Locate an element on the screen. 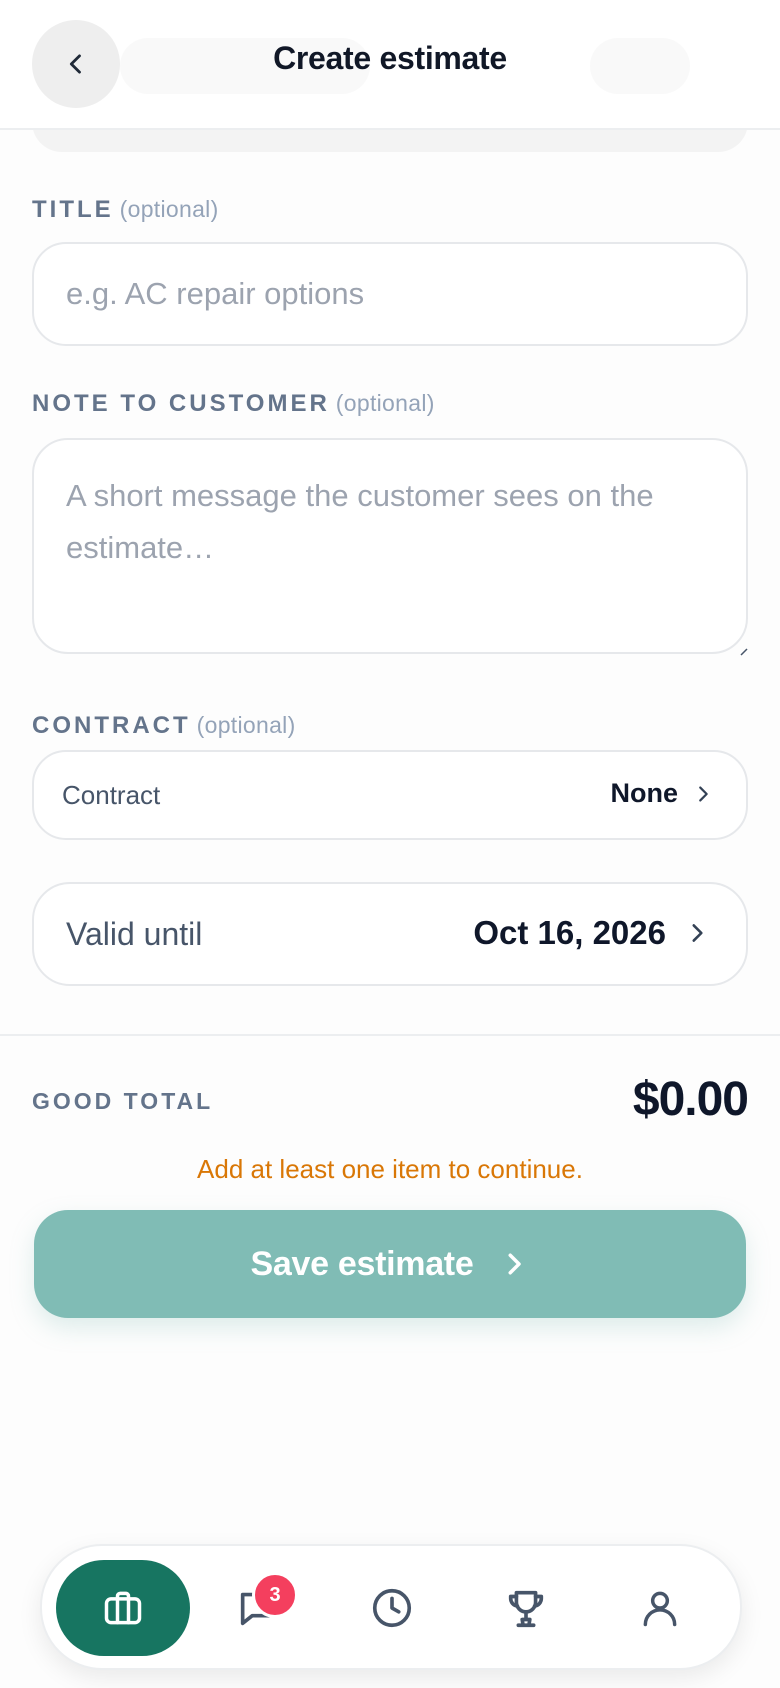 Image resolution: width=780 pixels, height=1688 pixels. nav-item-achievements is located at coordinates (526, 1608).